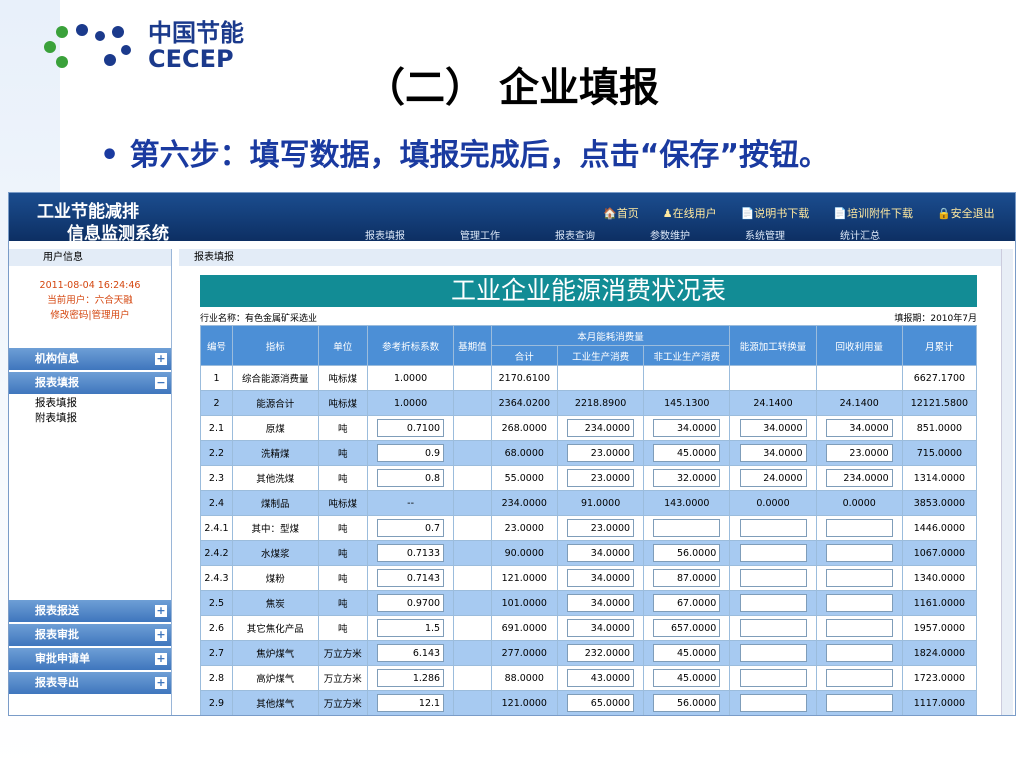 The width and height of the screenshot is (1024, 768). What do you see at coordinates (939, 478) in the screenshot?
I see `cell: 1314.0000` at bounding box center [939, 478].